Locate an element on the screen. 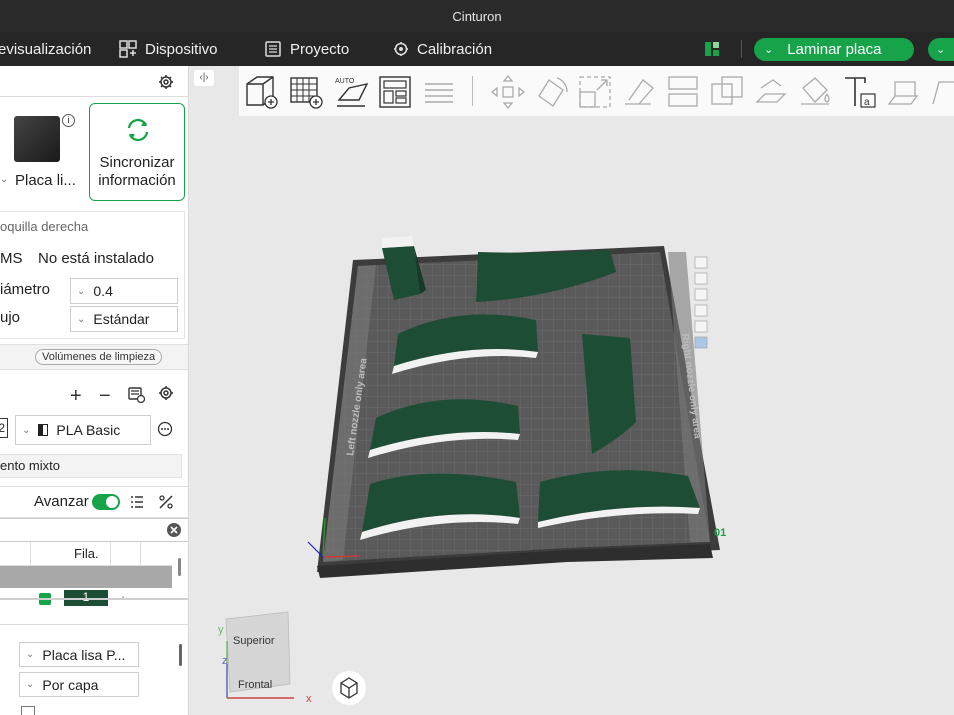 This screenshot has width=954, height=715. filament-more-button is located at coordinates (165, 429).